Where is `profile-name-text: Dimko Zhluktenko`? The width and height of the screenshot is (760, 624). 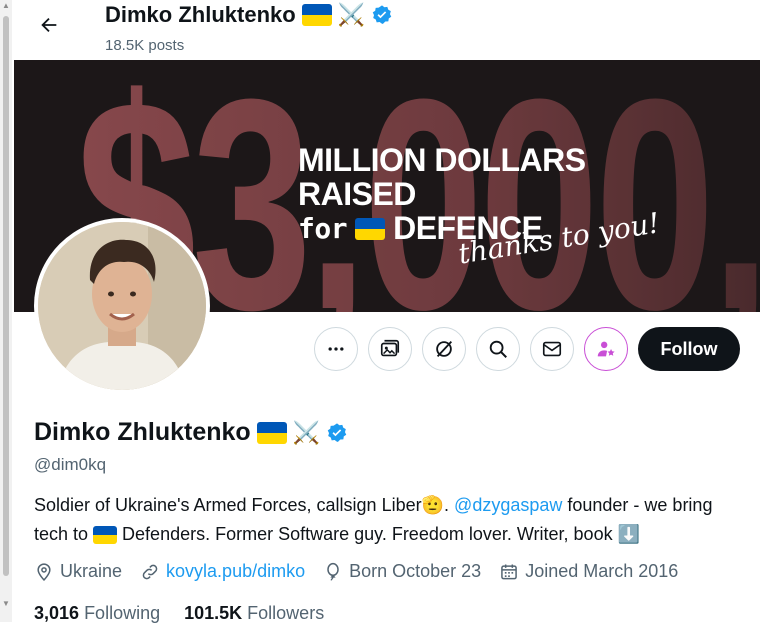 profile-name-text: Dimko Zhluktenko is located at coordinates (142, 432).